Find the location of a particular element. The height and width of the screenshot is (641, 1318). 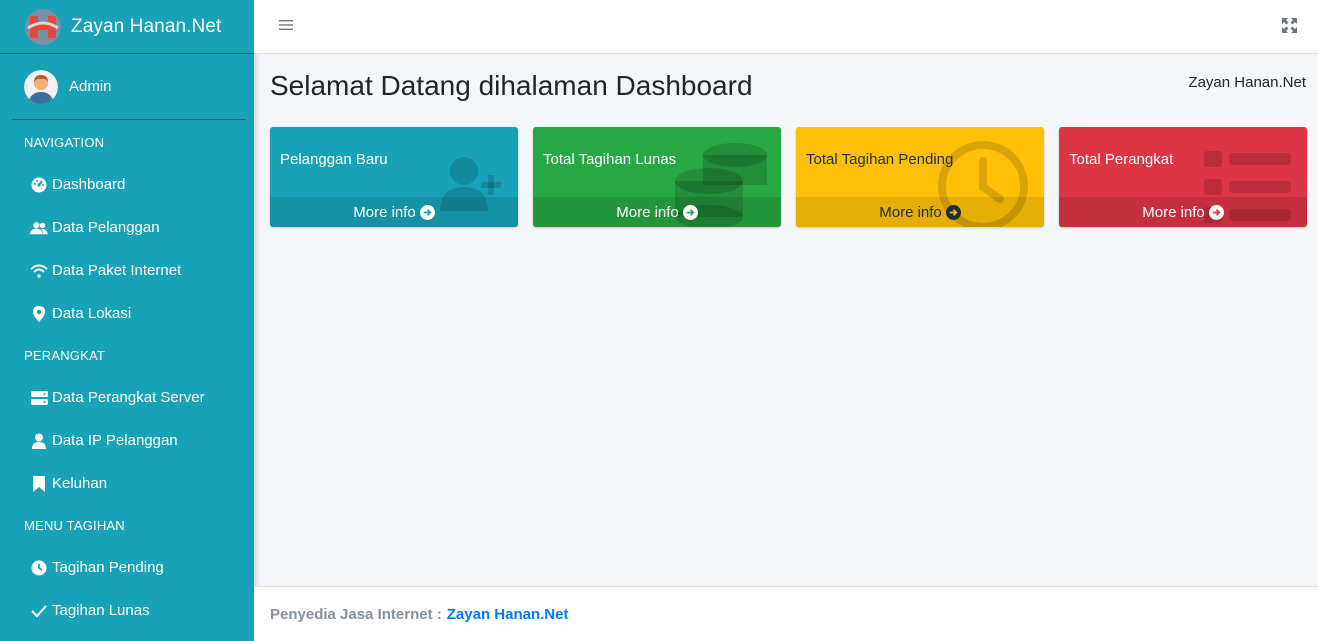

user-icon is located at coordinates (39, 441).